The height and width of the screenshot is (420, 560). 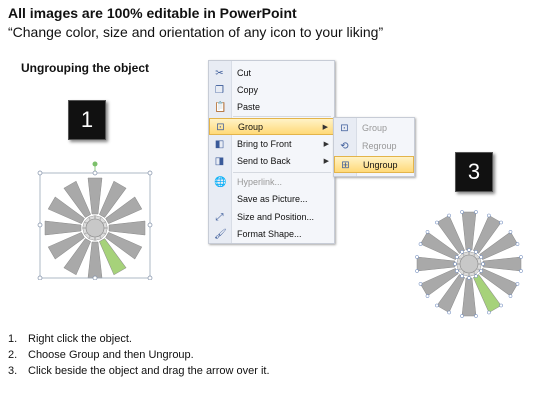 I want to click on menu-item-paste: 📋 Paste, so click(x=271, y=107).